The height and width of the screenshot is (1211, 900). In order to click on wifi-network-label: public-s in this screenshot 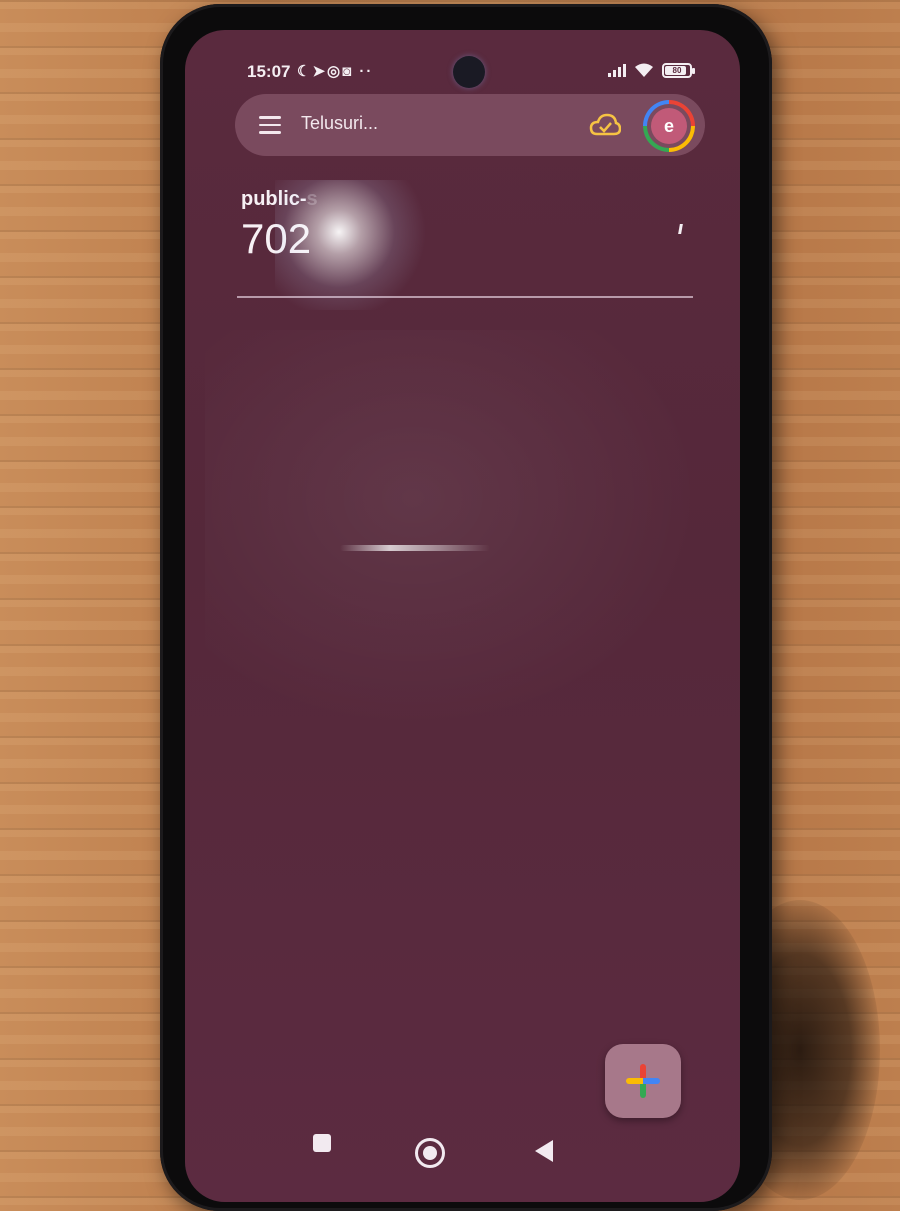, I will do `click(279, 199)`.